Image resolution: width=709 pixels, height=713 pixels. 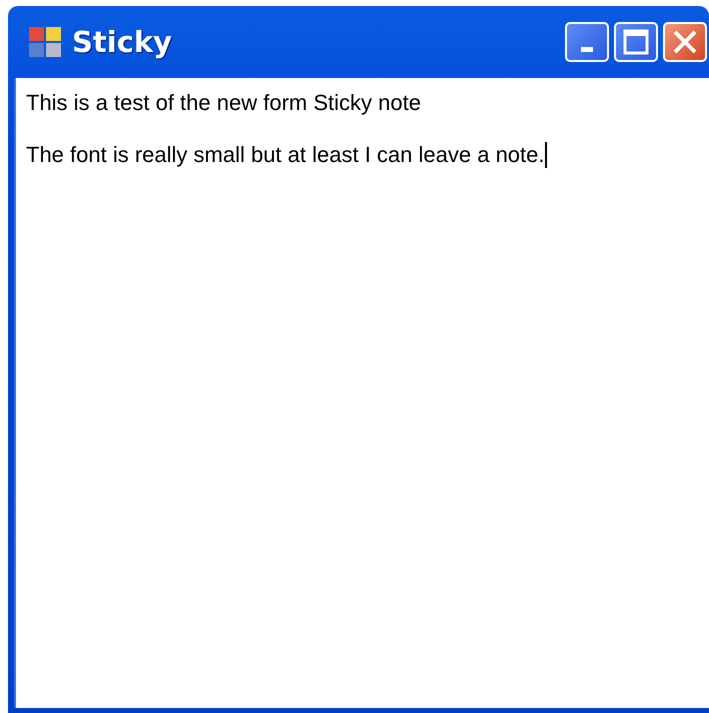 I want to click on maximize-icon, so click(x=636, y=42).